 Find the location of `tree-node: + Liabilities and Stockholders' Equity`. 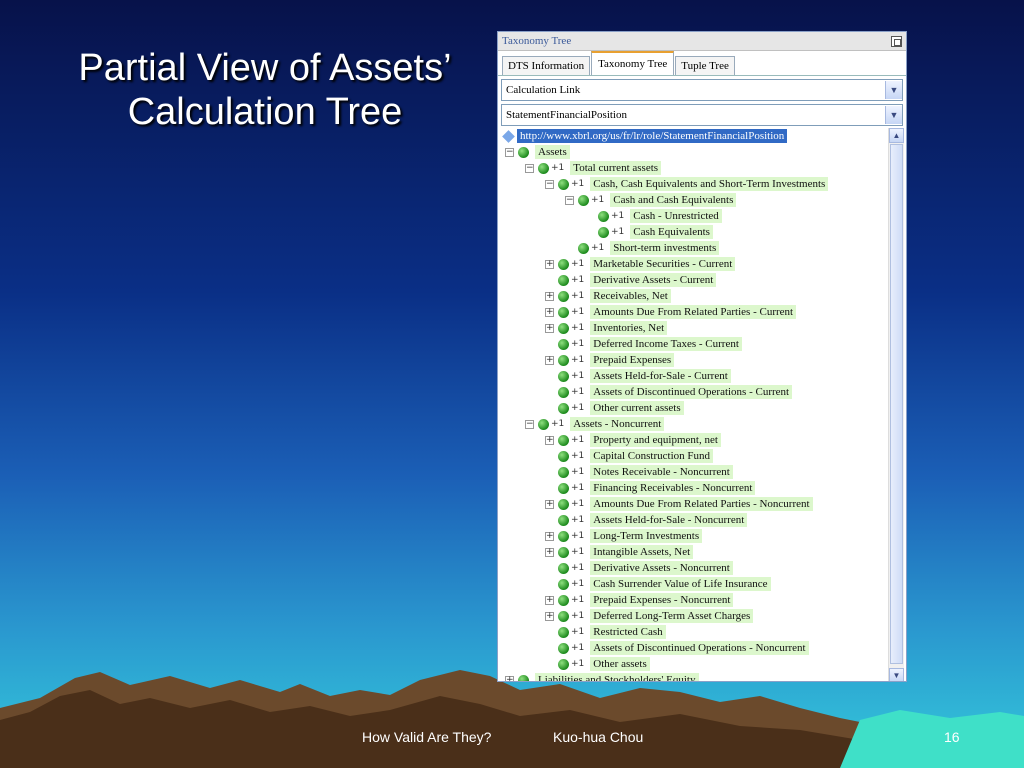

tree-node: + Liabilities and Stockholders' Equity is located at coordinates (602, 676).